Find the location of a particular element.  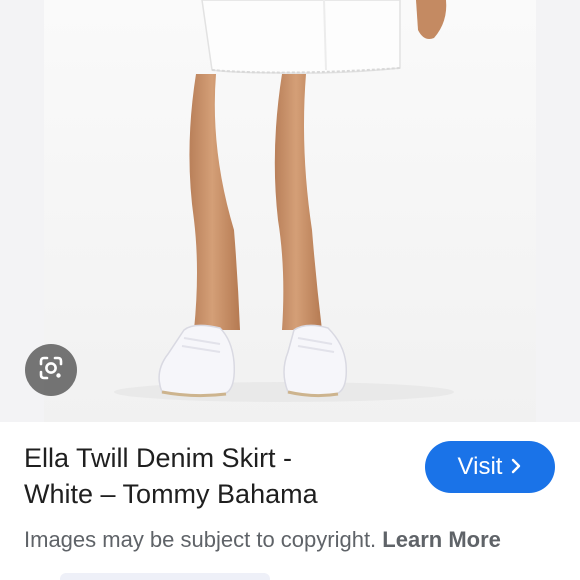

learn-more-link: Learn More is located at coordinates (441, 539).